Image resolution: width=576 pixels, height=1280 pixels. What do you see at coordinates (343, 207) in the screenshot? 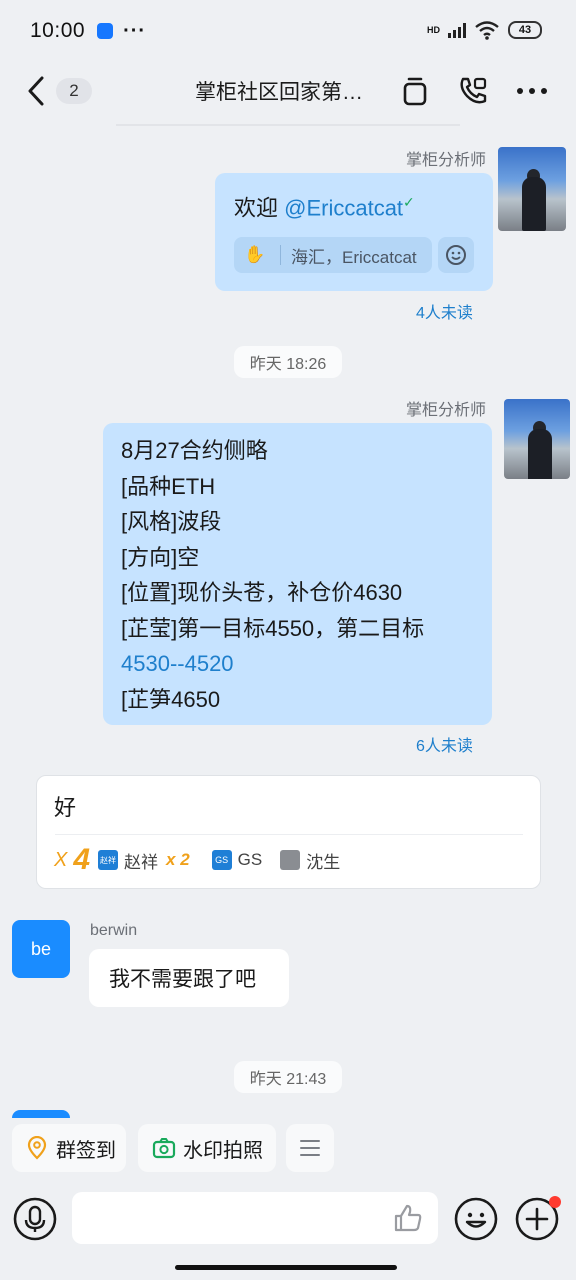
I see `mention-link: @Ericcatcat` at bounding box center [343, 207].